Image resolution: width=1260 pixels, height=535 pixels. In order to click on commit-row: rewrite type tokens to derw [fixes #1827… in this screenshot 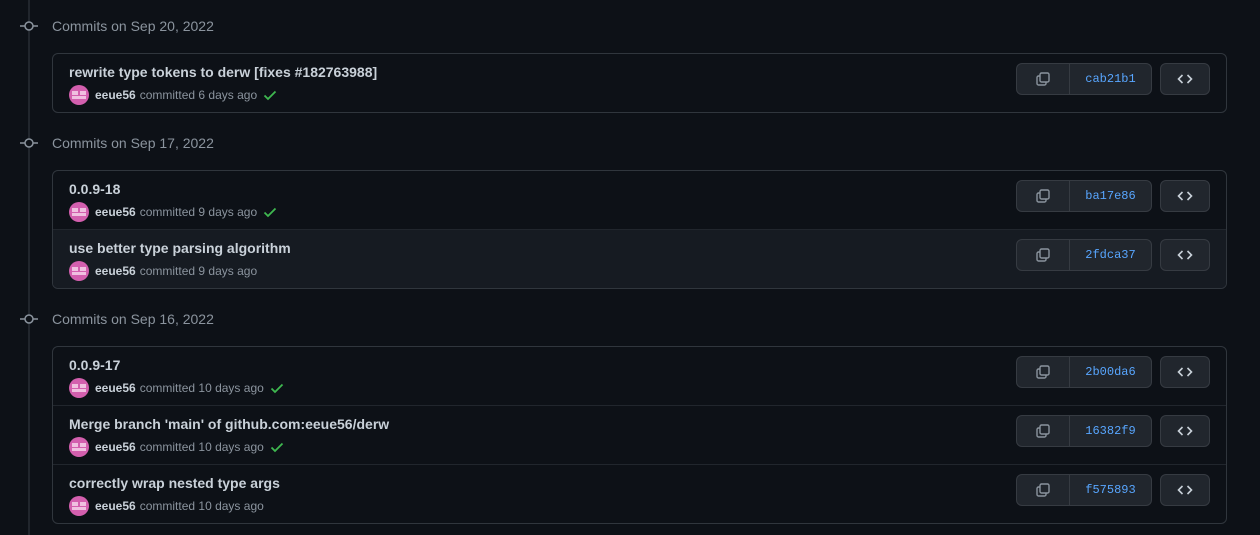, I will do `click(639, 83)`.